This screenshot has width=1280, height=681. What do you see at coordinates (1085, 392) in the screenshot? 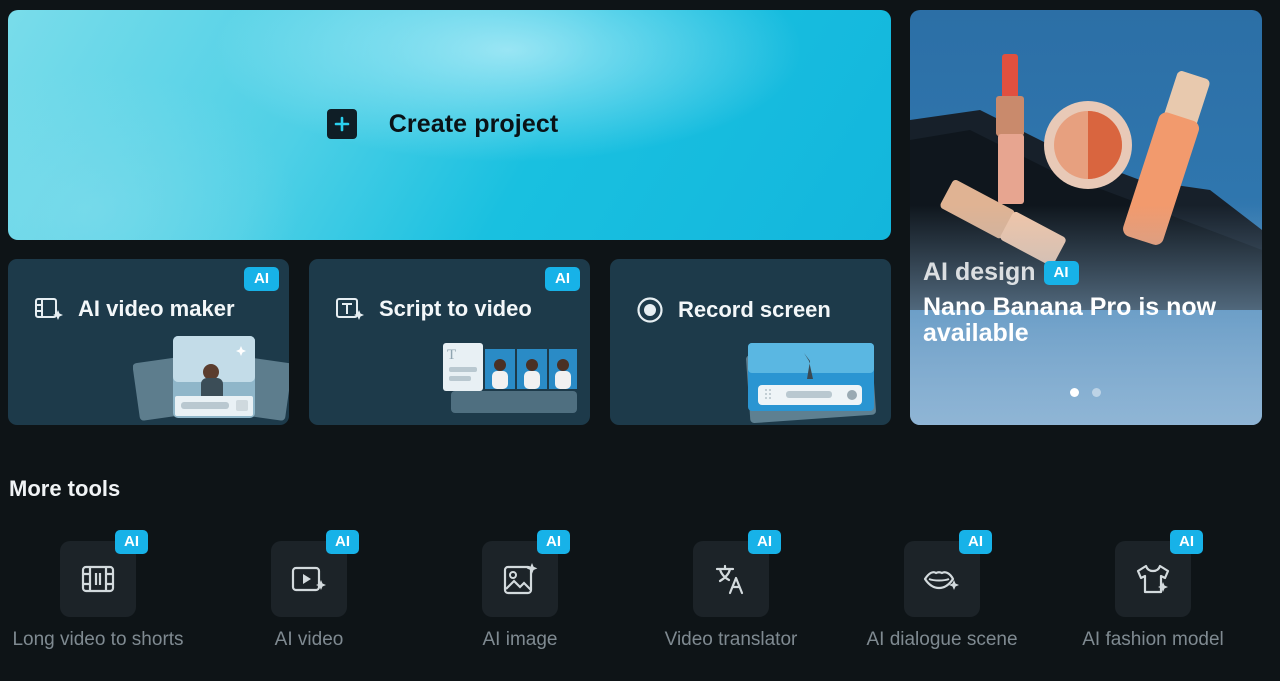
I see `carousel-dots` at bounding box center [1085, 392].